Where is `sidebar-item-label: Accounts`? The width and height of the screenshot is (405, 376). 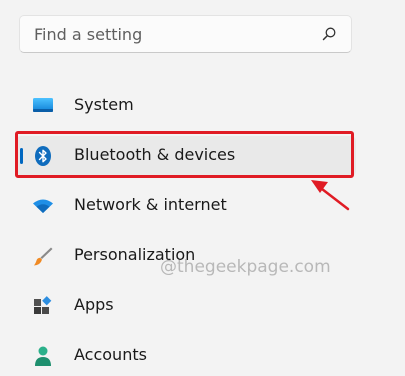 sidebar-item-label: Accounts is located at coordinates (110, 354).